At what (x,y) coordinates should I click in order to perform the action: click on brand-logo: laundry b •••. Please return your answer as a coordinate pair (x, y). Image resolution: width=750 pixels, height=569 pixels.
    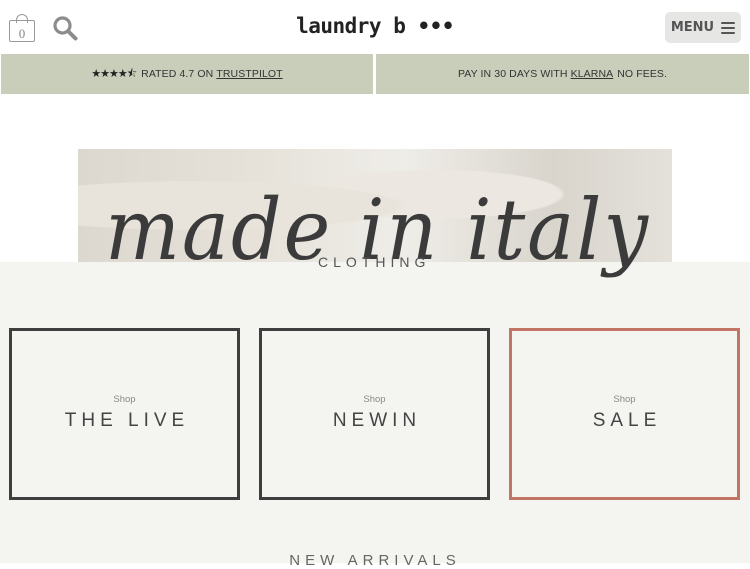
    Looking at the image, I should click on (375, 26).